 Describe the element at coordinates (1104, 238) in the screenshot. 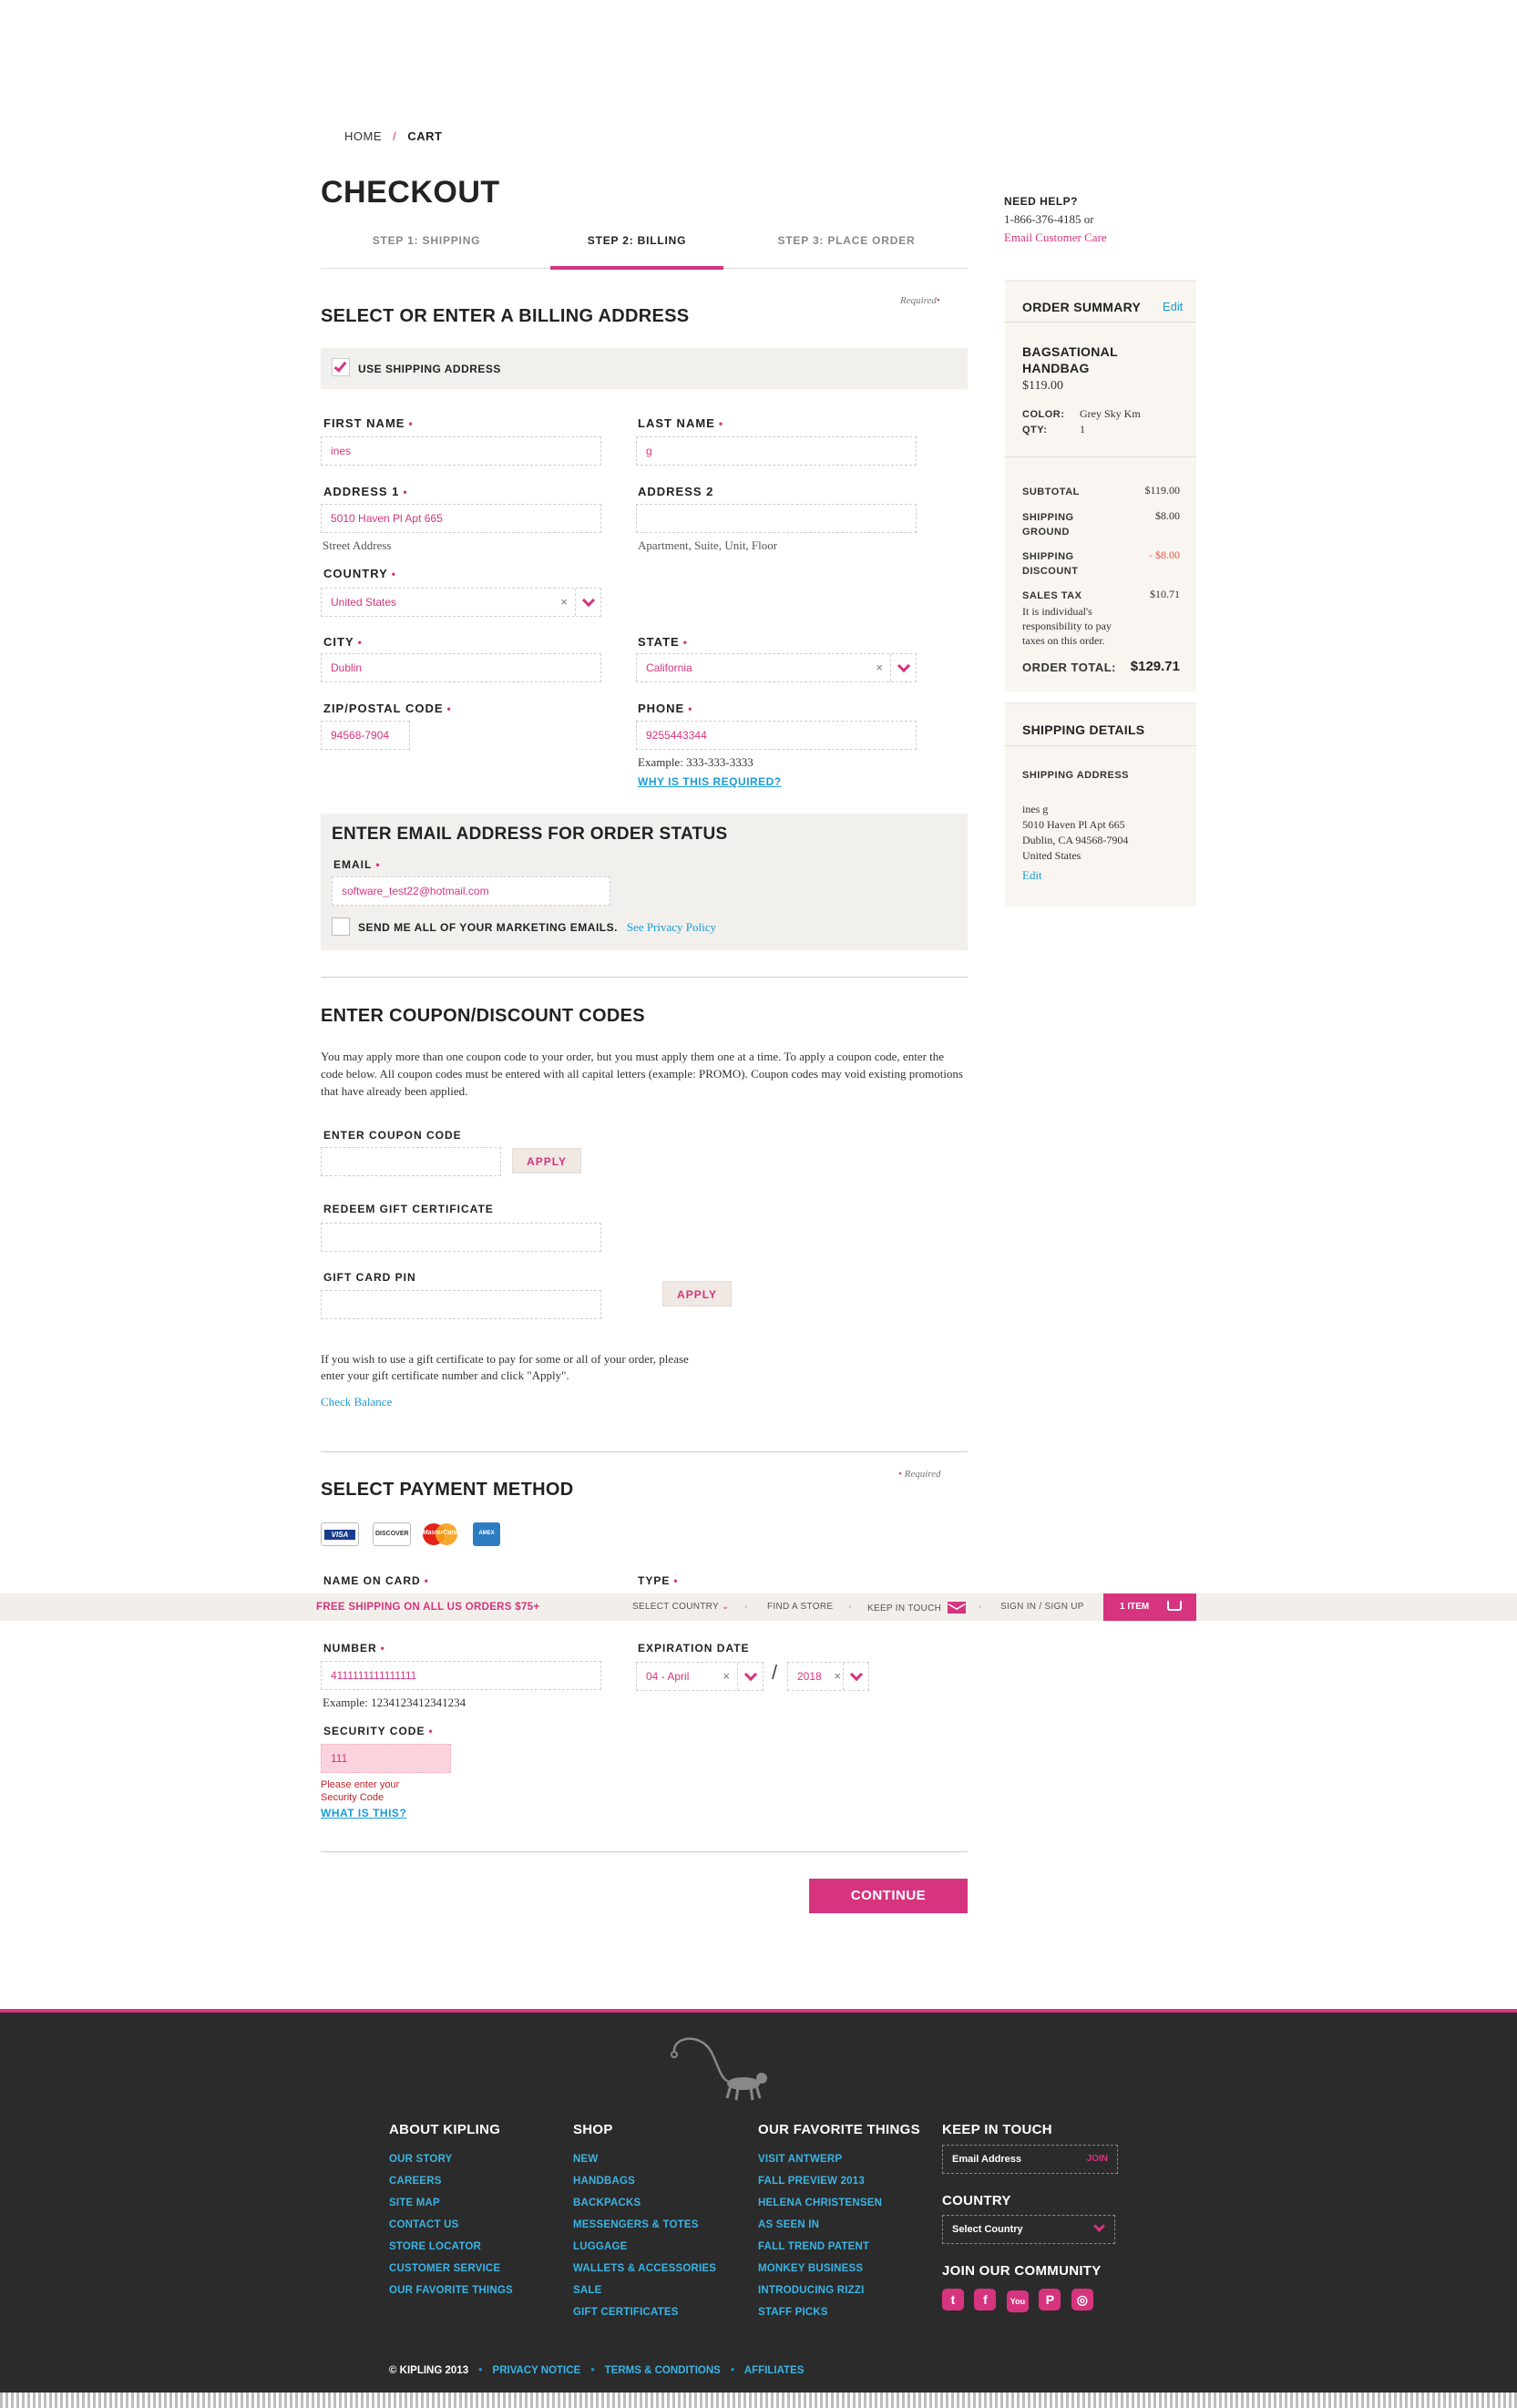

I see `email-customer-care-link: Email Customer Care` at that location.